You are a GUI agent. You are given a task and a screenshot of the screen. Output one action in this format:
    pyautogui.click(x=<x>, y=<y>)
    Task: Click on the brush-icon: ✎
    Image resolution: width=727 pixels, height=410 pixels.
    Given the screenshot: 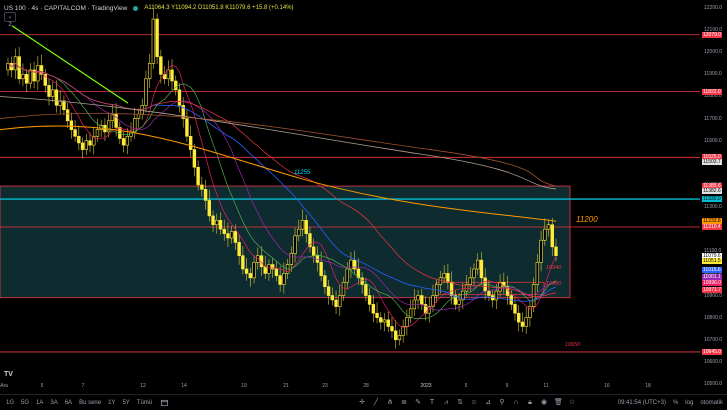 What is the action you would take?
    pyautogui.click(x=418, y=403)
    